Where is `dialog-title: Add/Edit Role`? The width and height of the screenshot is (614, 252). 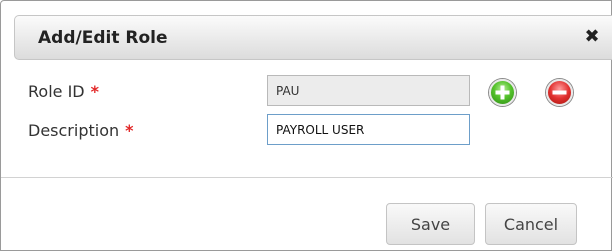 dialog-title: Add/Edit Role is located at coordinates (103, 38).